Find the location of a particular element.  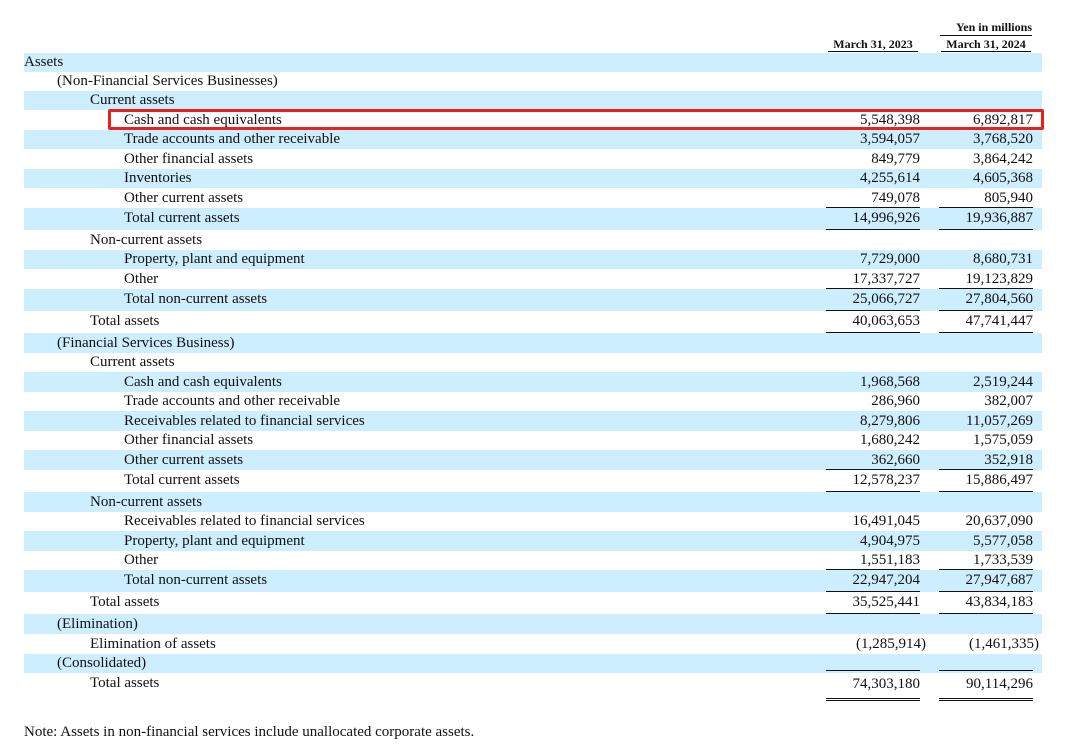

value-2024: 6,892,817 is located at coordinates (1003, 120).